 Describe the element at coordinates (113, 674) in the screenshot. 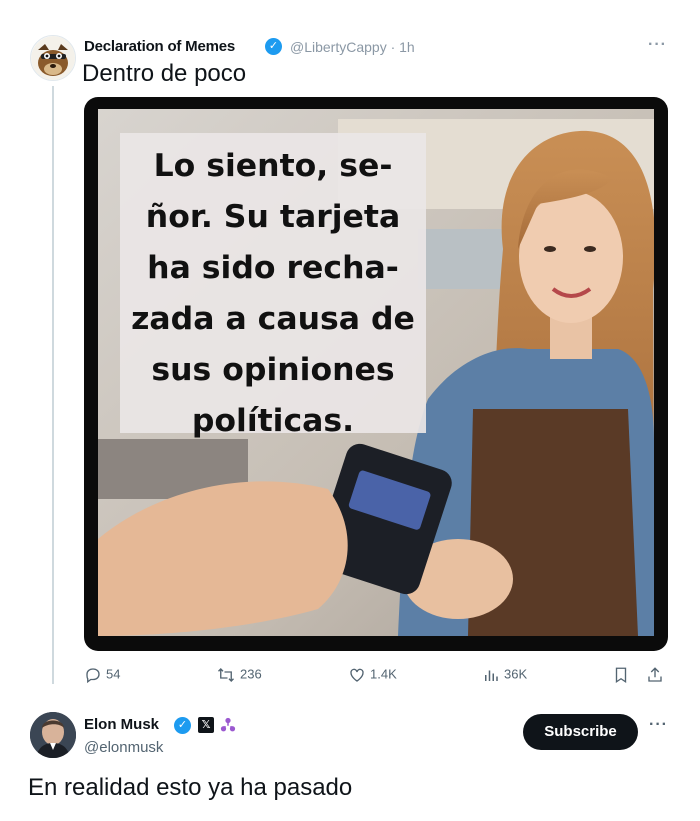

I see `reply-count: 54` at that location.